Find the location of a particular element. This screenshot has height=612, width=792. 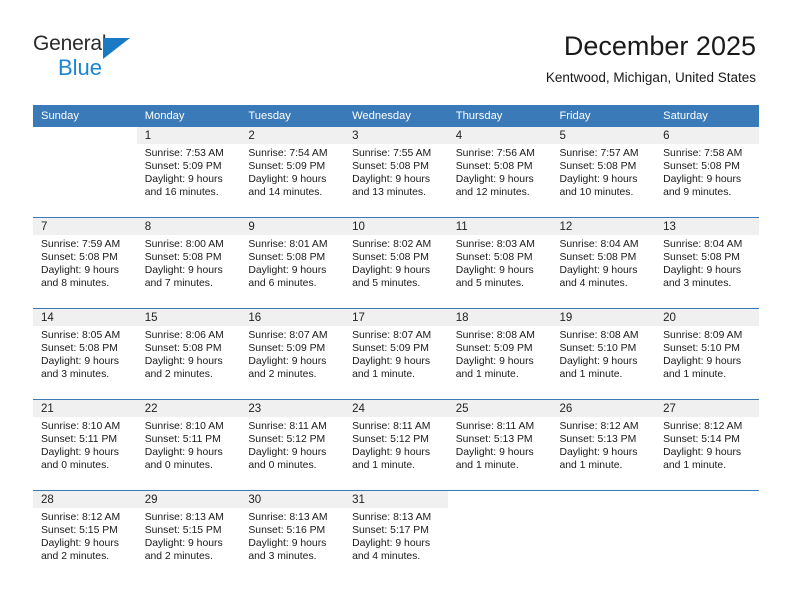

day-number: 1 is located at coordinates (188, 135).